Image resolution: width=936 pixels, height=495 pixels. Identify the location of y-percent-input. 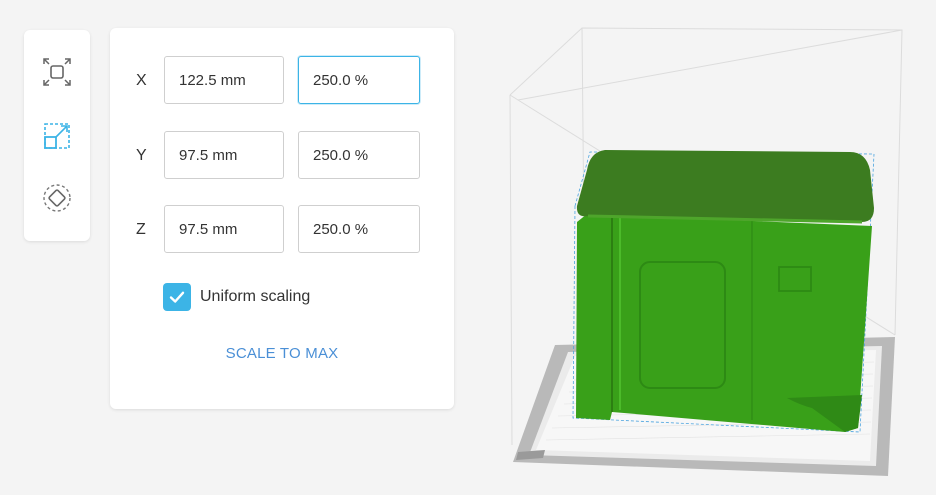
(359, 155).